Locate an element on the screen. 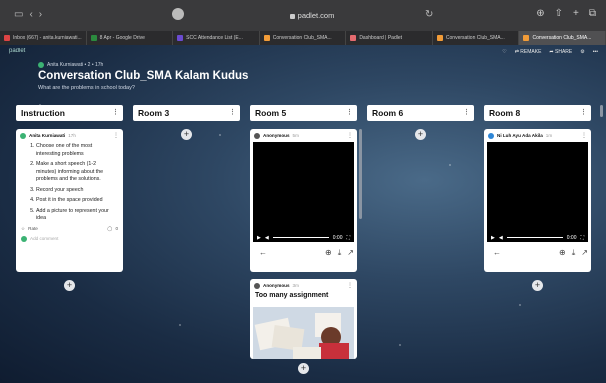 The height and width of the screenshot is (383, 606). student-stressed-photo is located at coordinates (303, 333).